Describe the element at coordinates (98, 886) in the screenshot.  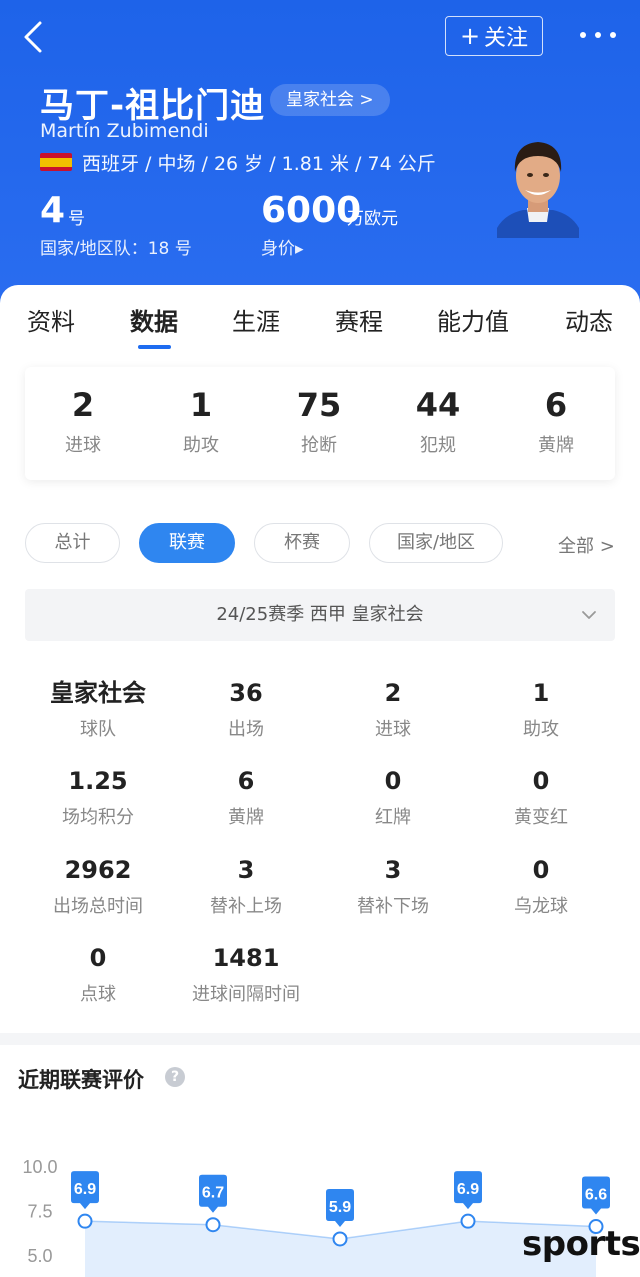
I see `stat-minutes-played: 2962 出场总时间` at that location.